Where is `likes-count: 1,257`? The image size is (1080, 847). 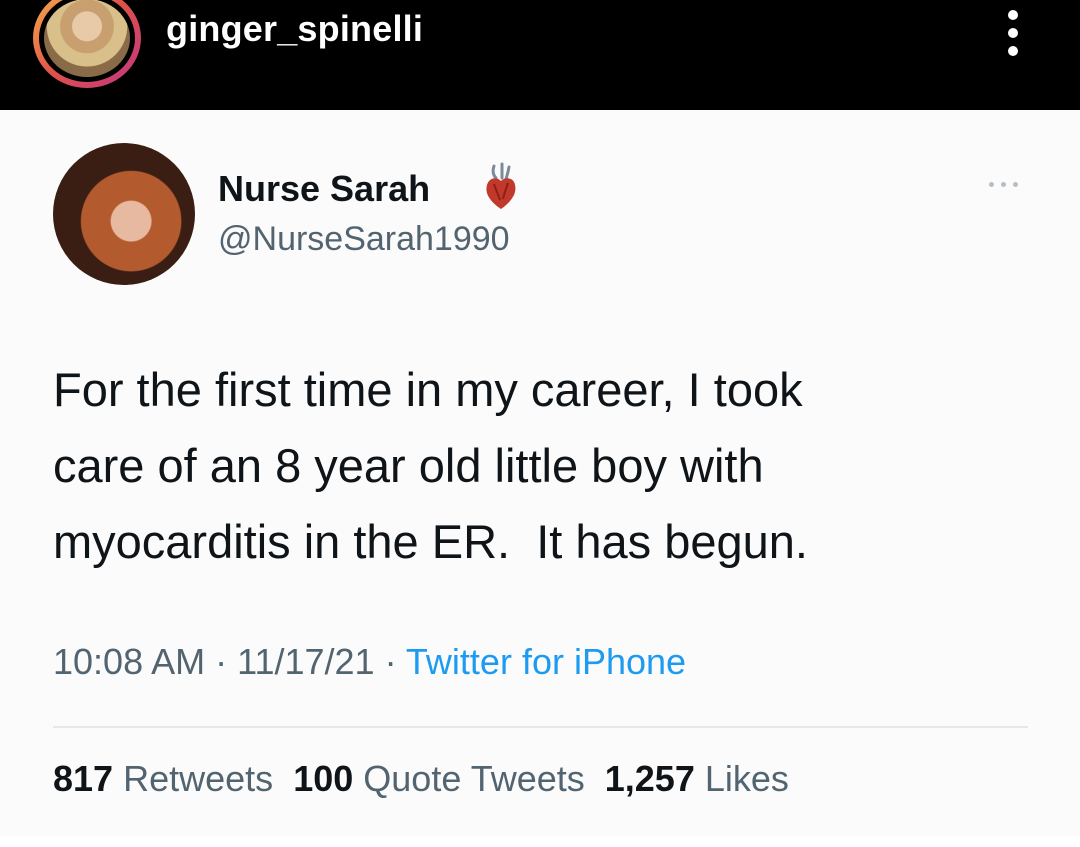
likes-count: 1,257 is located at coordinates (649, 778).